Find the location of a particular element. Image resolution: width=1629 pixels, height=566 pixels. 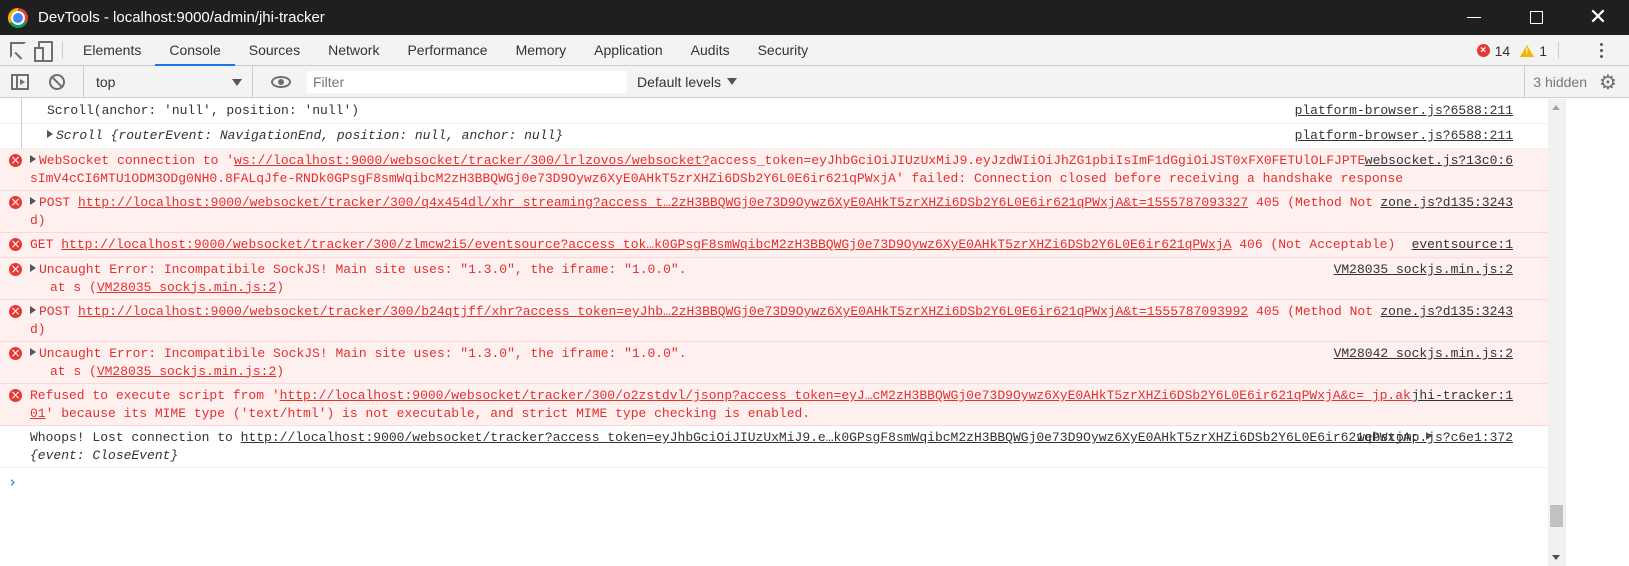

device-mobile-icon is located at coordinates (43, 51).